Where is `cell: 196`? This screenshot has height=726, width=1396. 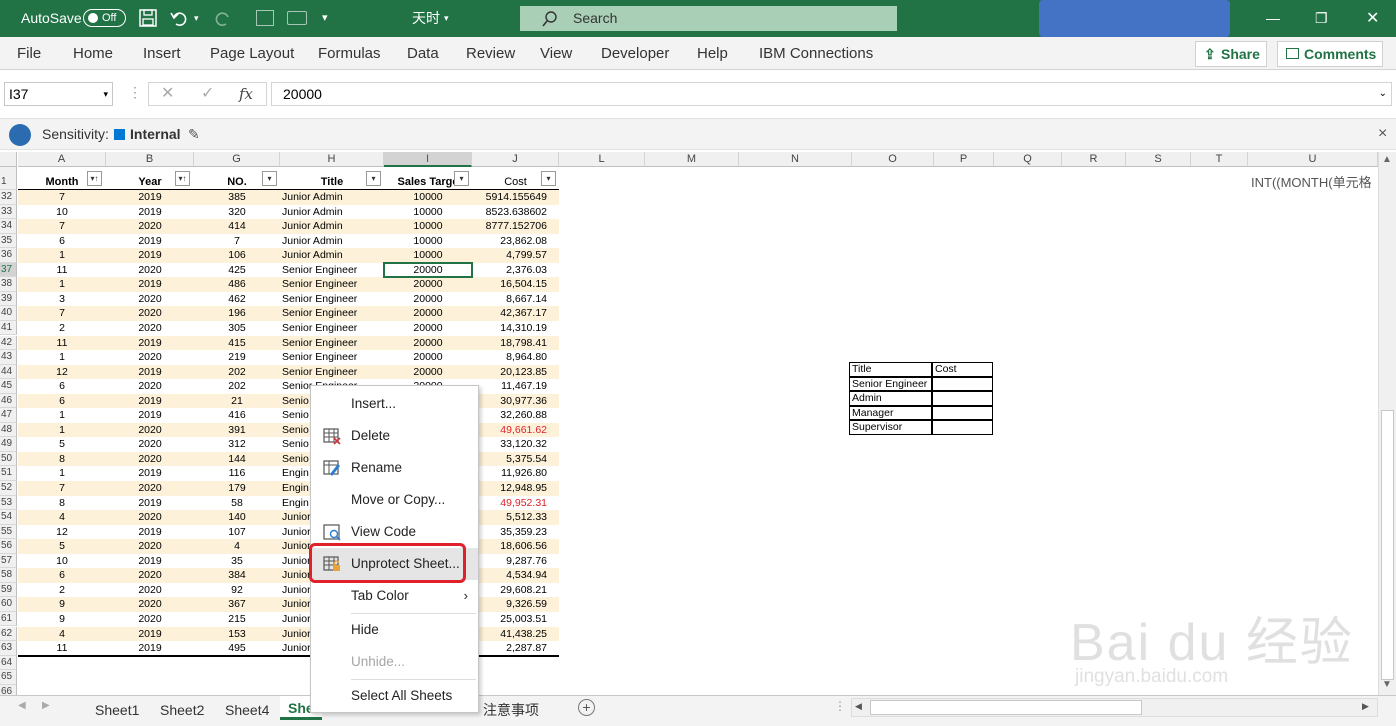 cell: 196 is located at coordinates (237, 313).